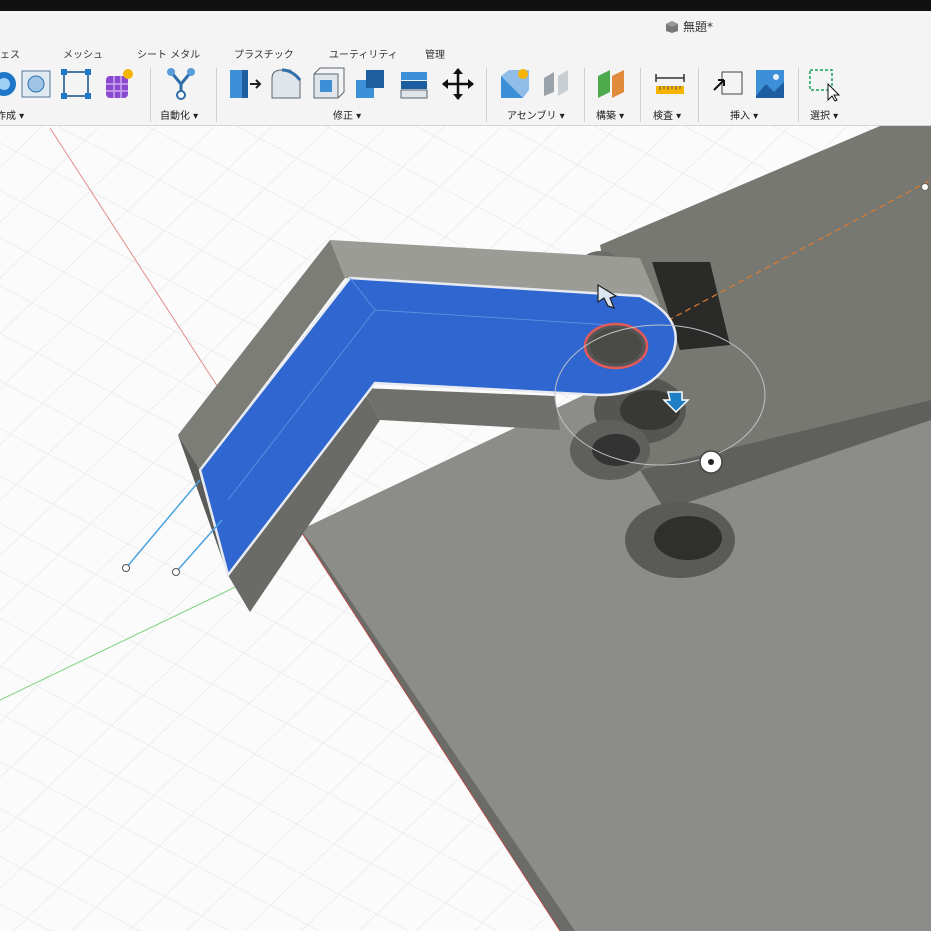  What do you see at coordinates (711, 462) in the screenshot?
I see `pivot-center` at bounding box center [711, 462].